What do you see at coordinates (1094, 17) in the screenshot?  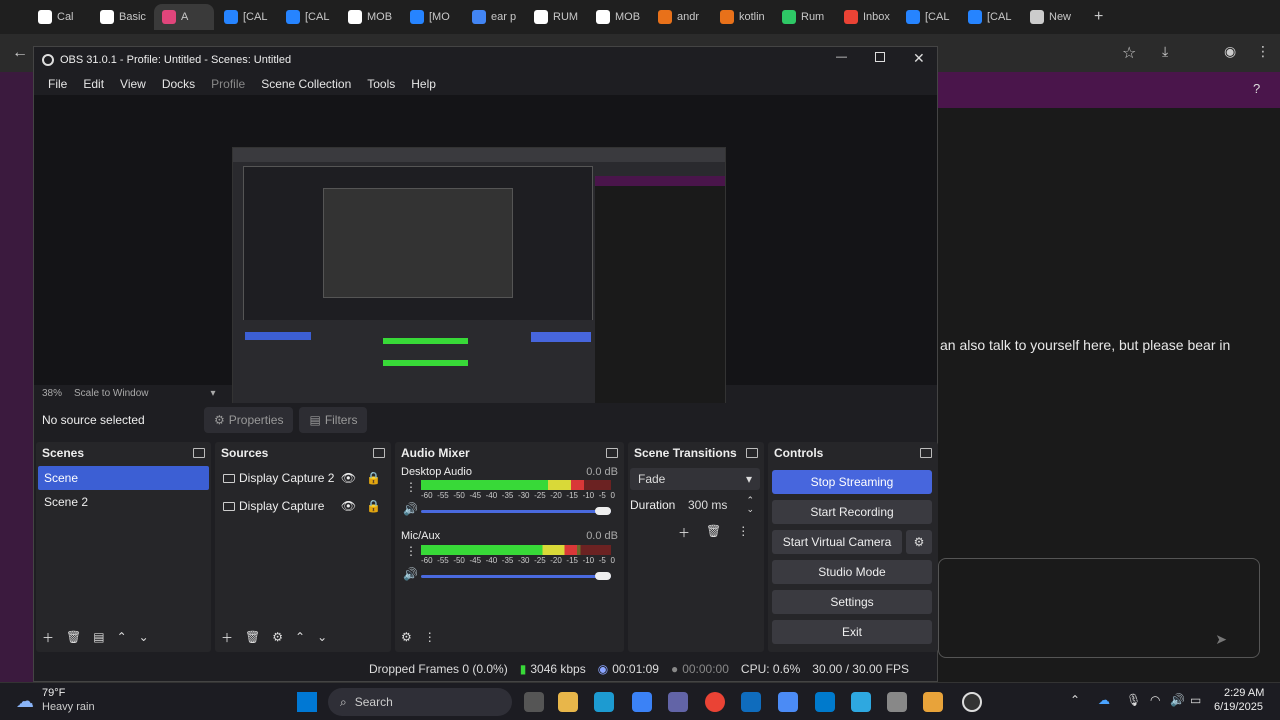 I see `new-tab-button: +` at bounding box center [1094, 17].